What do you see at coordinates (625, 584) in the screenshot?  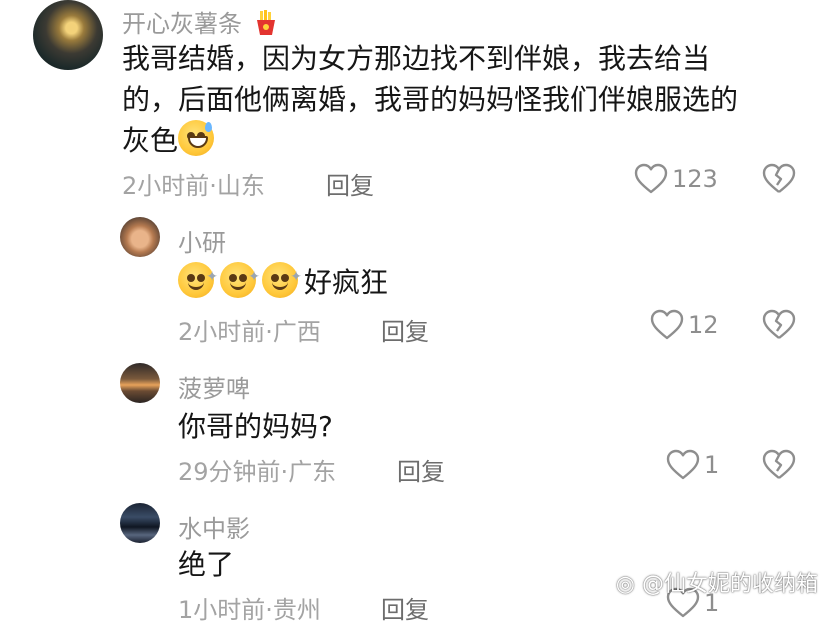 I see `weibo-logo-icon: ◎` at bounding box center [625, 584].